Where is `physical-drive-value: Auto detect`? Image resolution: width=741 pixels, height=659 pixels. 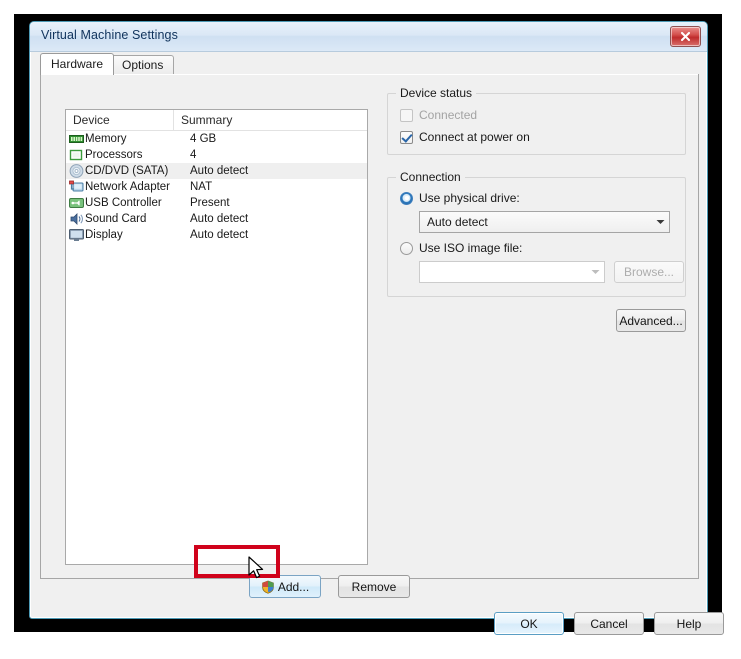
physical-drive-value: Auto detect is located at coordinates (457, 222).